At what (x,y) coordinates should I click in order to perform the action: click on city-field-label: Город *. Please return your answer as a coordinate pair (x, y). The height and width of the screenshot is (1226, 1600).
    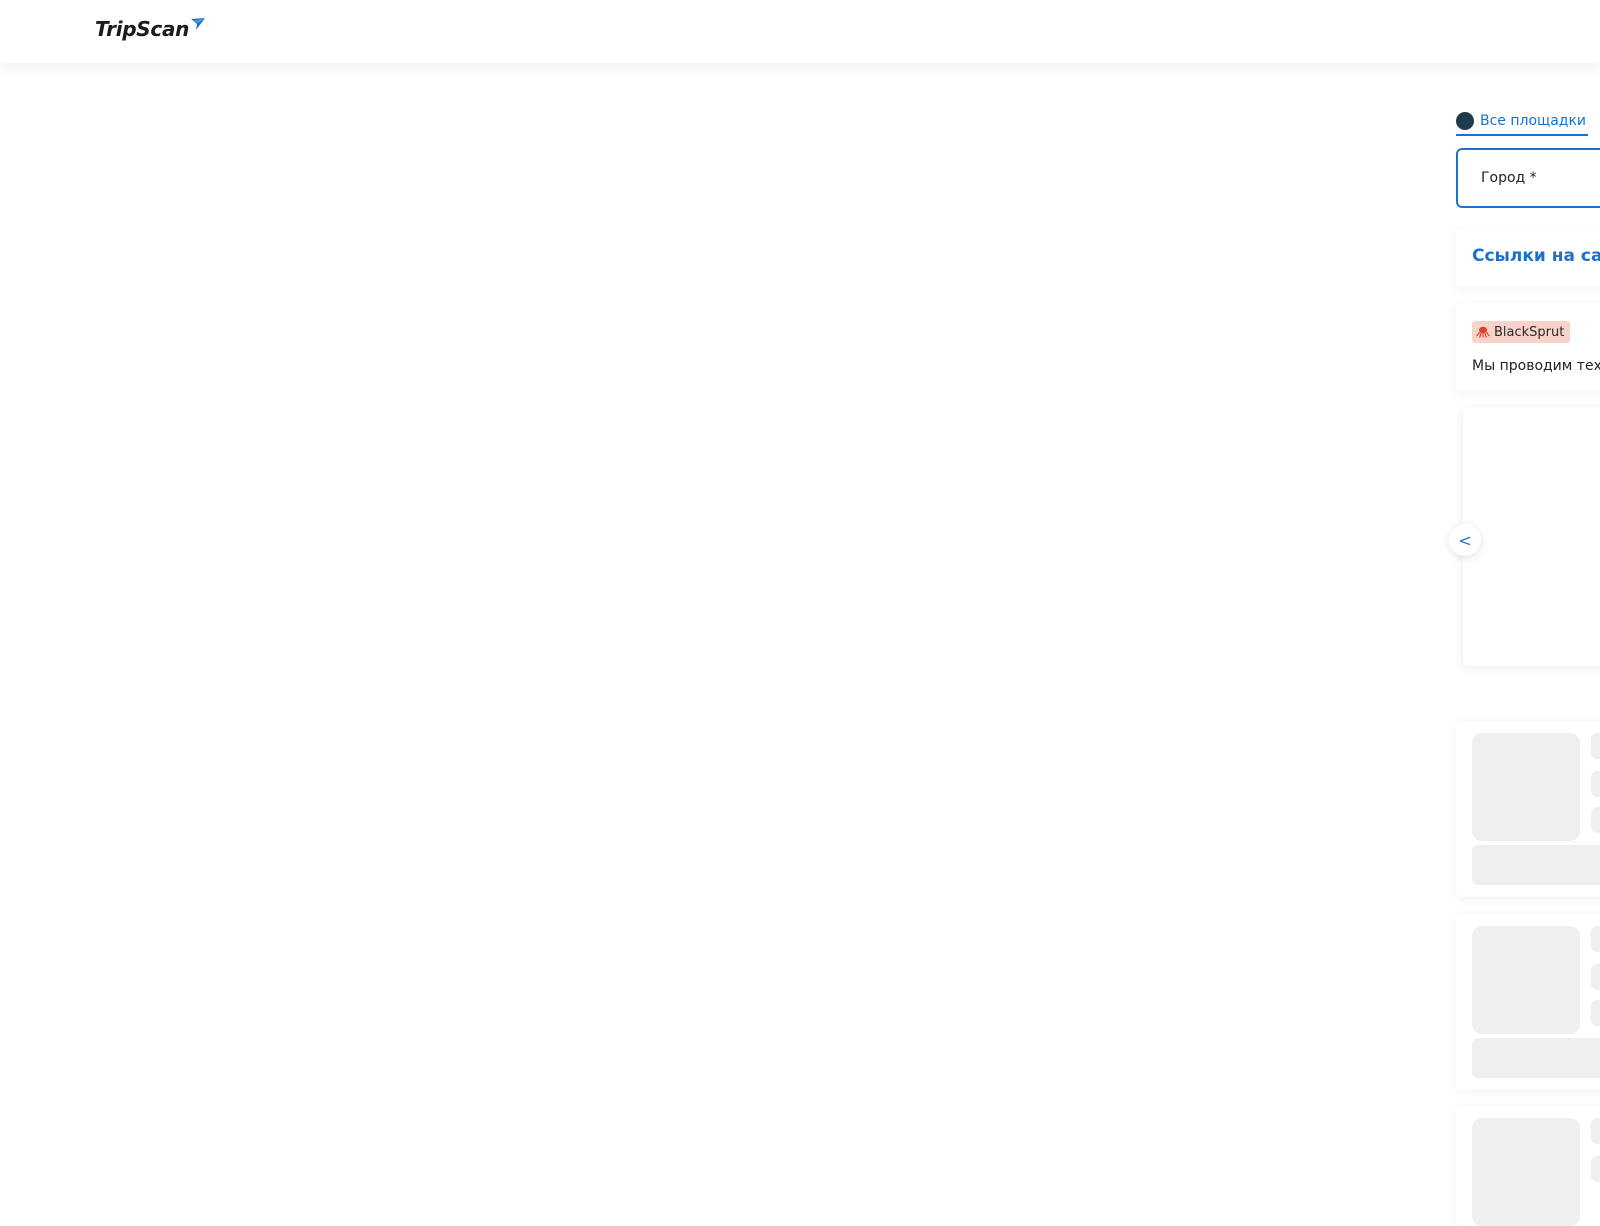
    Looking at the image, I should click on (1509, 178).